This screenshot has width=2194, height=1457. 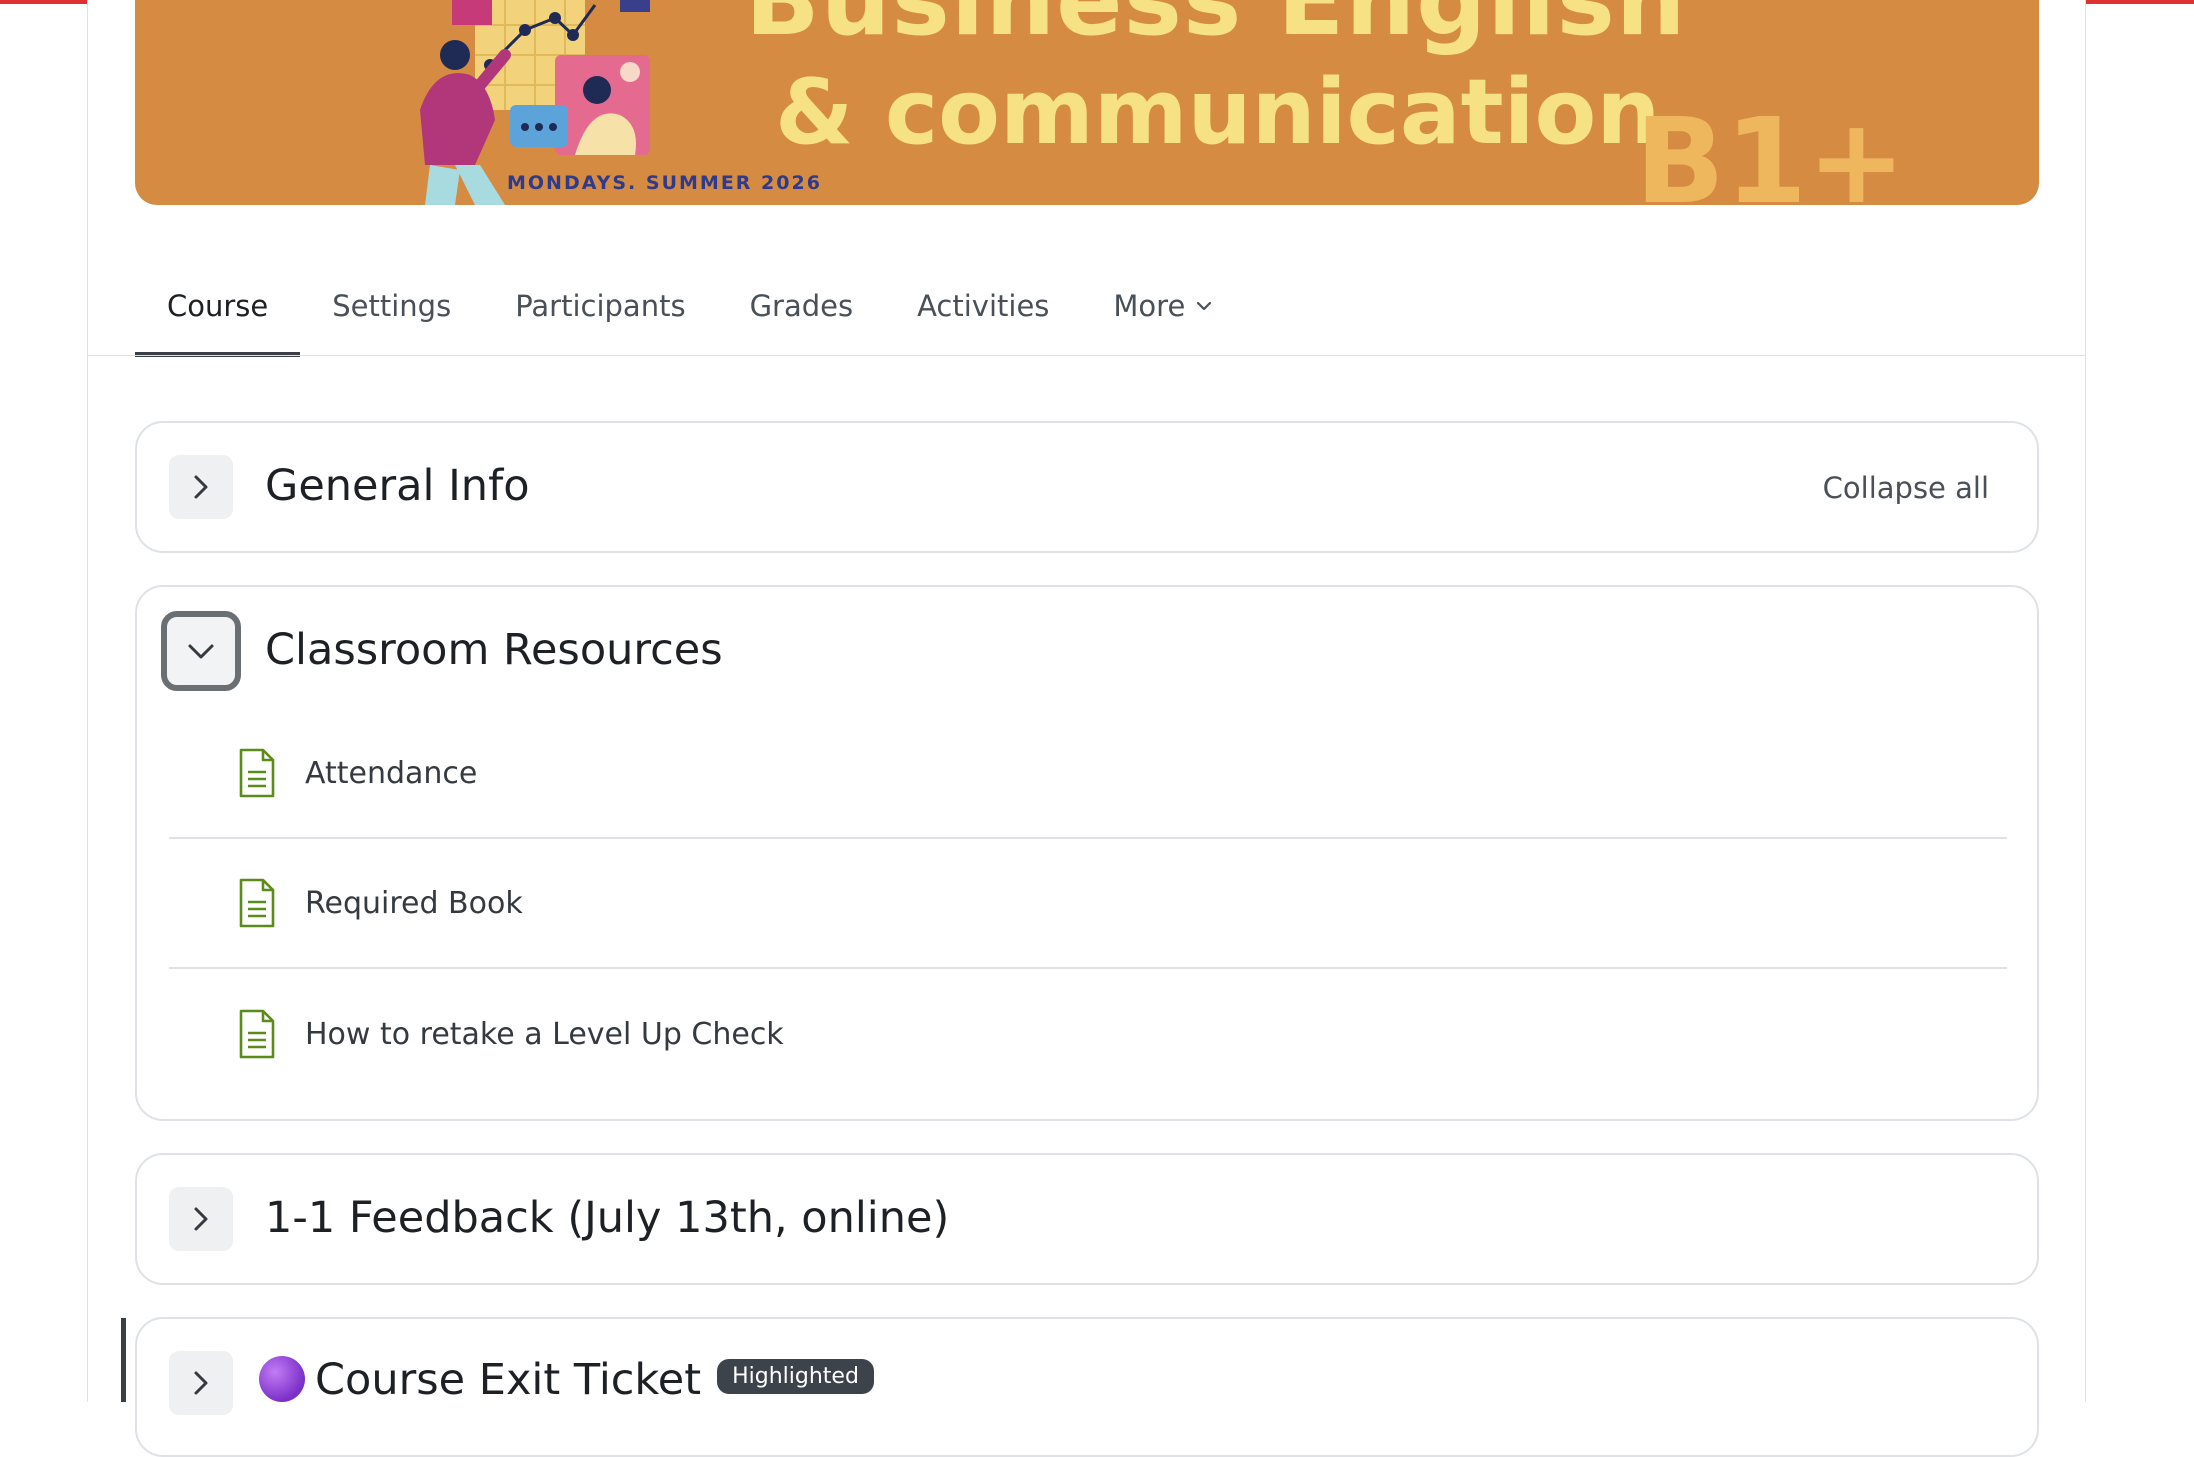 What do you see at coordinates (664, 183) in the screenshot?
I see `banner-tagline: MONDAYS. SUMMER 2026` at bounding box center [664, 183].